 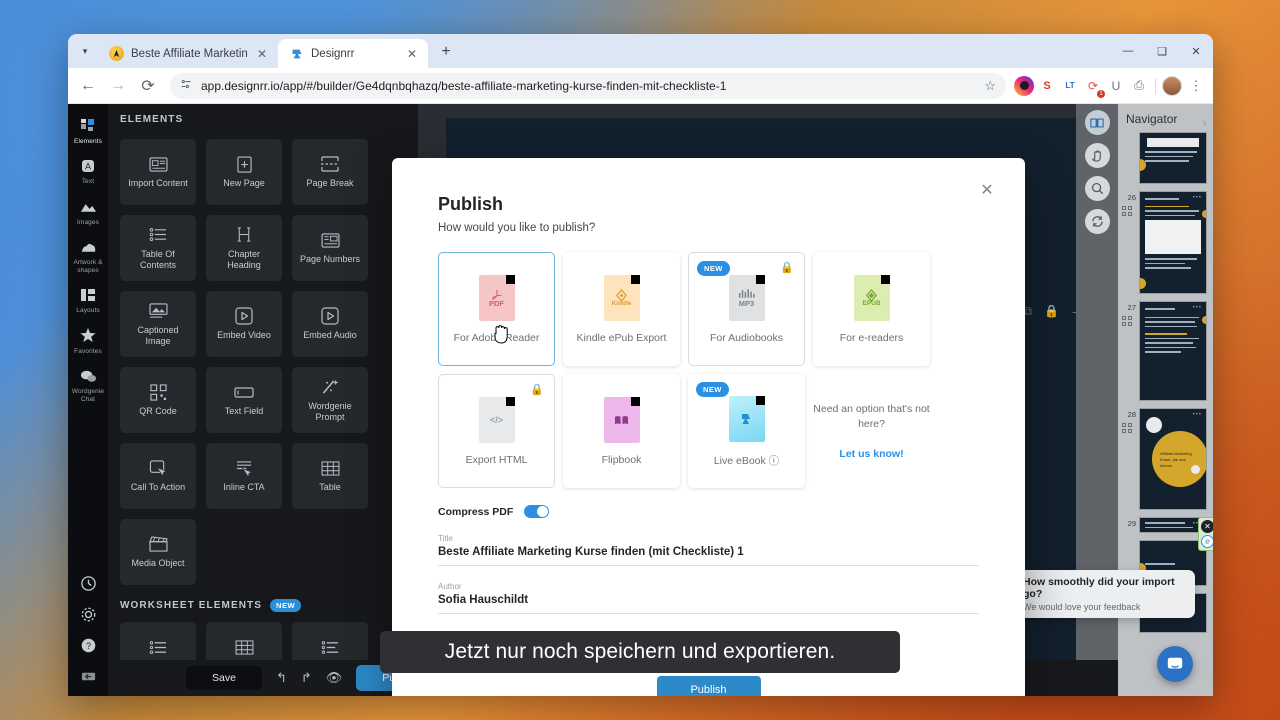 I want to click on publish-option-live-ebook: NEW Live eBook ⓘ, so click(x=746, y=431).